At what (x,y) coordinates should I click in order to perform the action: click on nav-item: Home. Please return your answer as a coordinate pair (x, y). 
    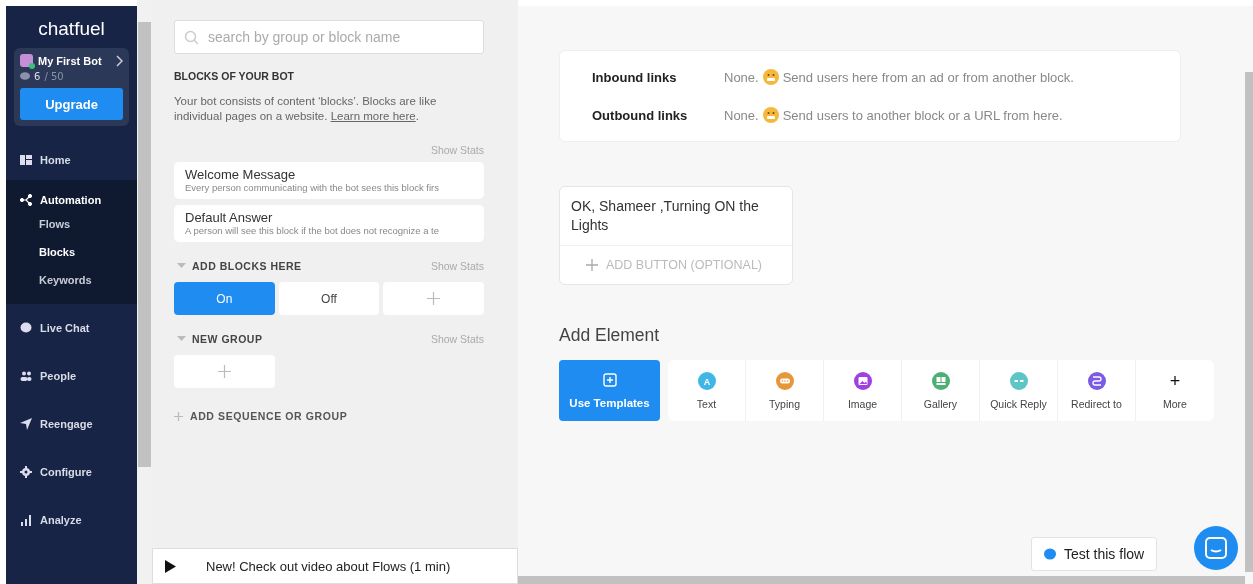
    Looking at the image, I should click on (71, 160).